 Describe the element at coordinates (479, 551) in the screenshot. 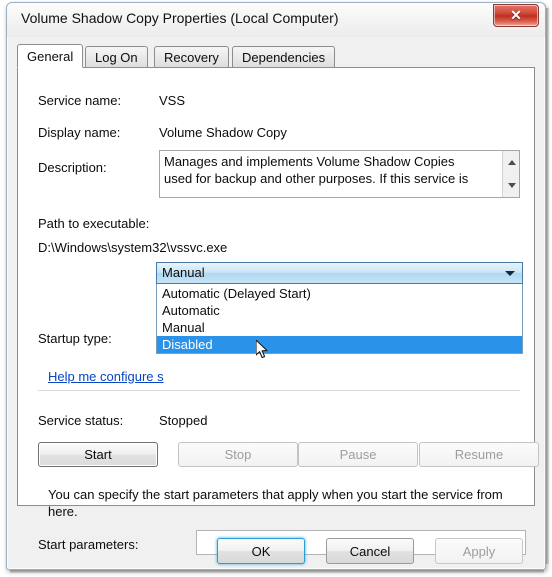

I see `apply-button: Apply` at that location.